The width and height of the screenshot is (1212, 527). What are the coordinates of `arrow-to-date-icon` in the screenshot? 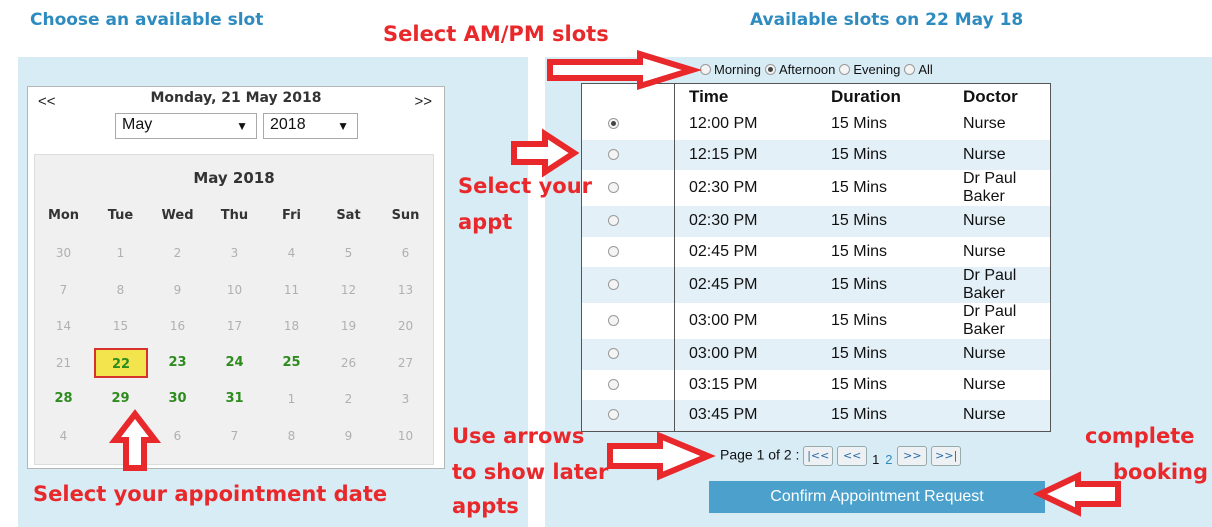 It's located at (135, 440).